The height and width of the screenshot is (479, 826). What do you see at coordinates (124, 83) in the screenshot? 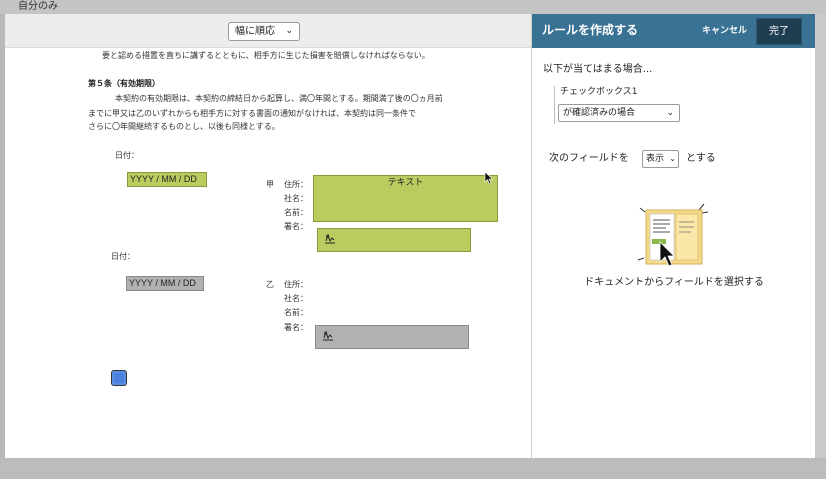
I see `article-heading: 第５条（有効期限）` at bounding box center [124, 83].